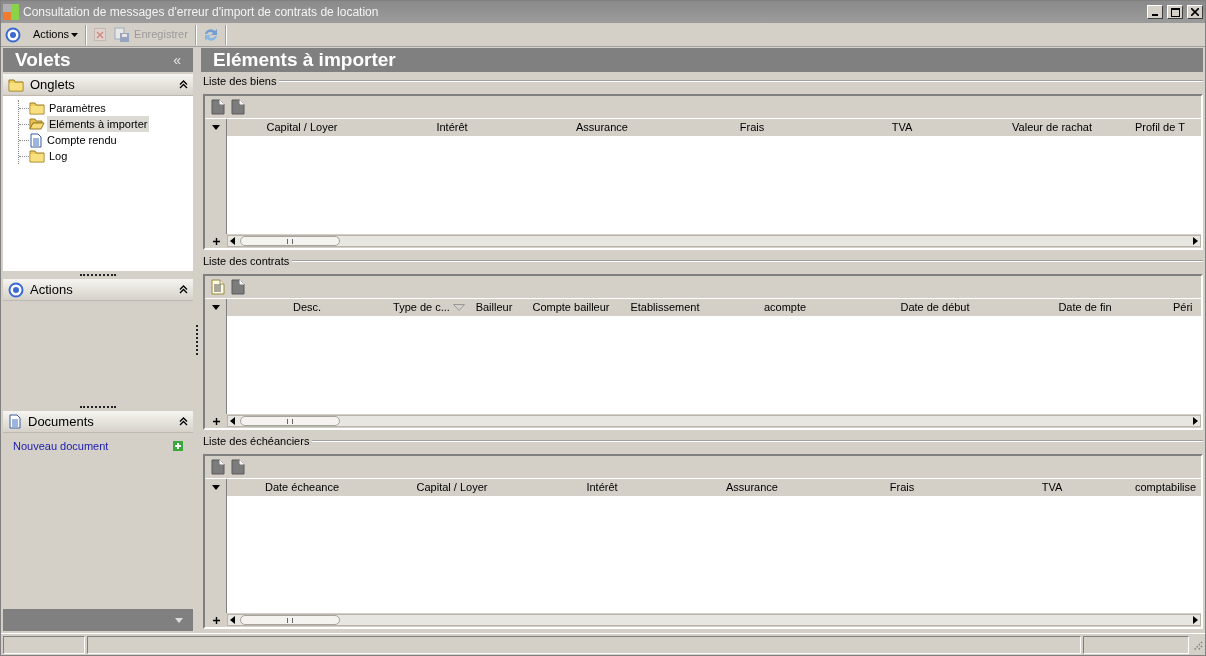  Describe the element at coordinates (1155, 12) in the screenshot. I see `minimize-button` at that location.